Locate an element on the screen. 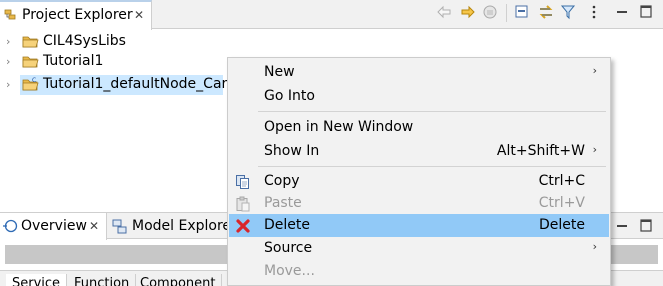 The height and width of the screenshot is (286, 663). menu-item-new: New › is located at coordinates (419, 72).